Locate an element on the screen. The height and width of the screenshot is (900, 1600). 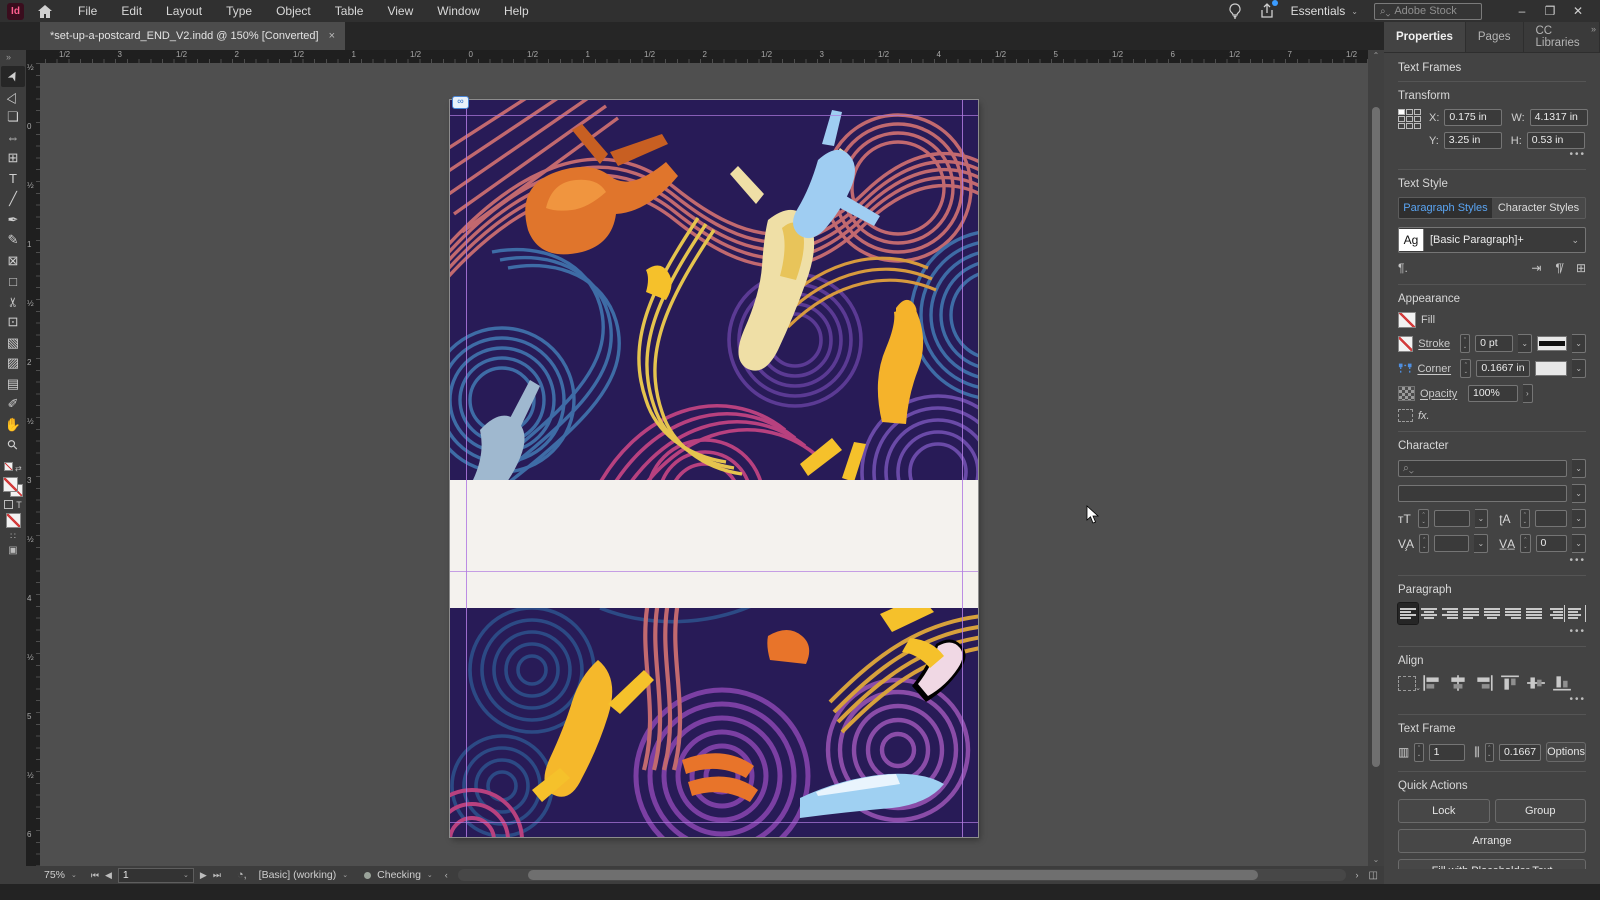
character-more-options: ••• is located at coordinates (1492, 560).